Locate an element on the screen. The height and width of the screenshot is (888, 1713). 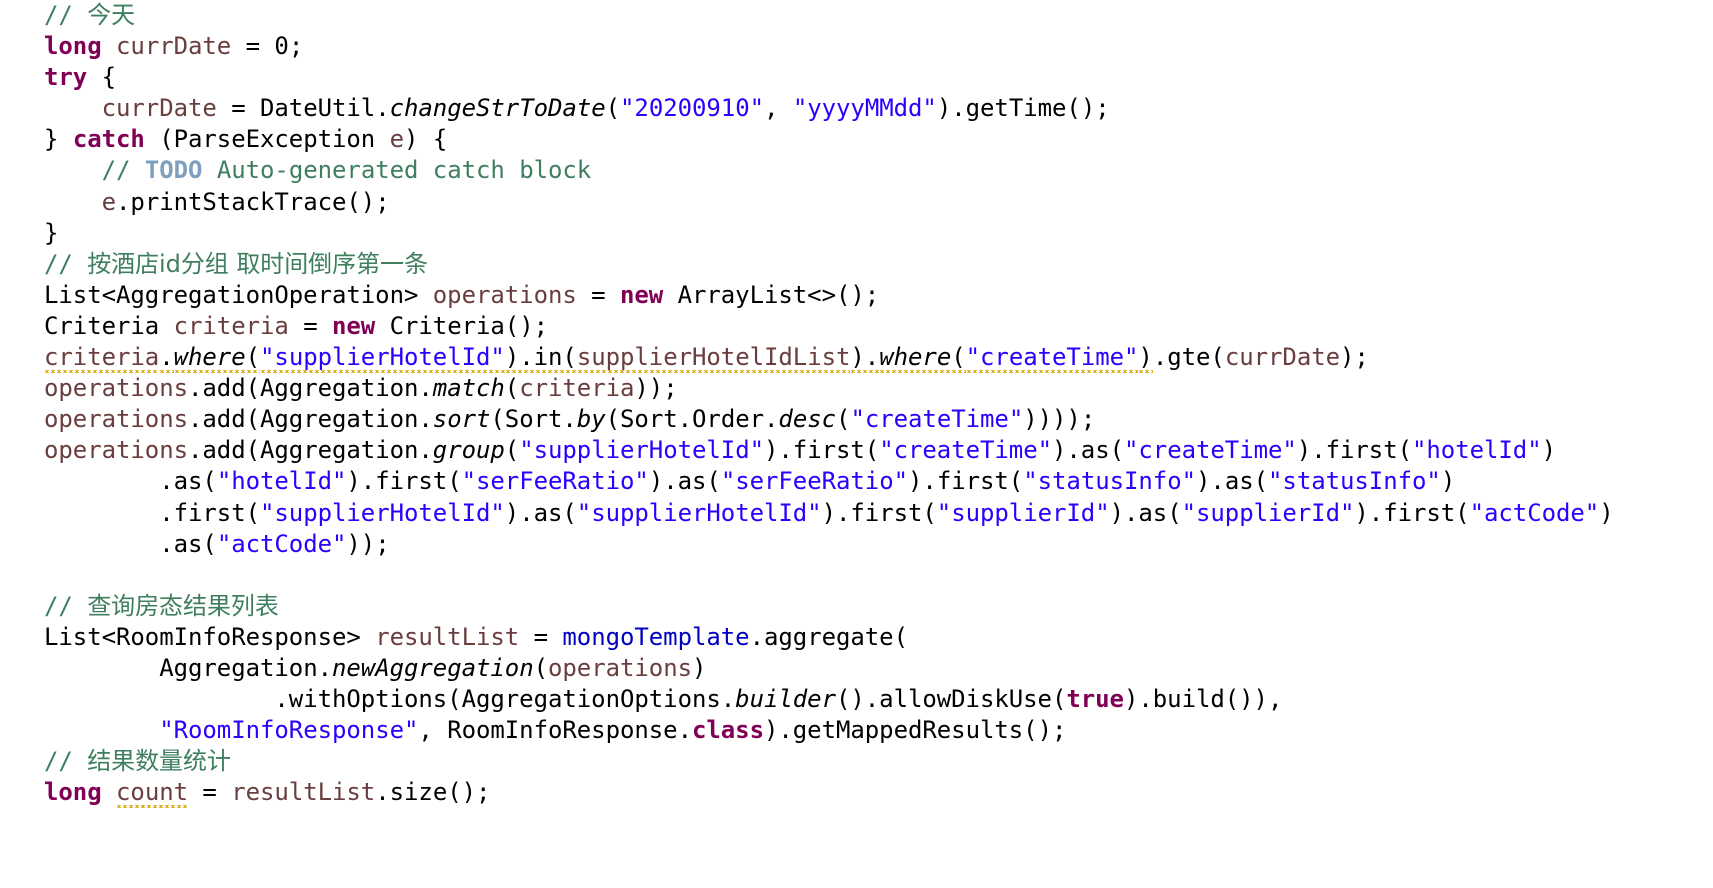
code-token: long is located at coordinates (73, 46).